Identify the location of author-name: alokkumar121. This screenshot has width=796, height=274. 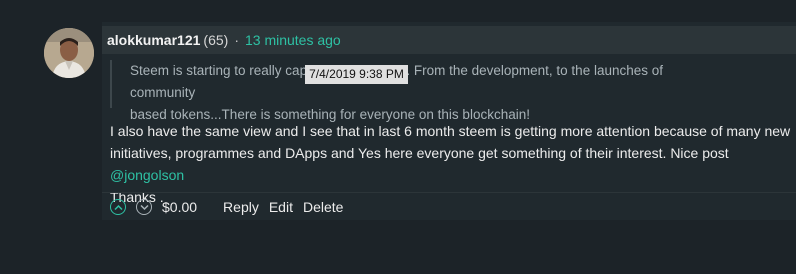
(153, 40).